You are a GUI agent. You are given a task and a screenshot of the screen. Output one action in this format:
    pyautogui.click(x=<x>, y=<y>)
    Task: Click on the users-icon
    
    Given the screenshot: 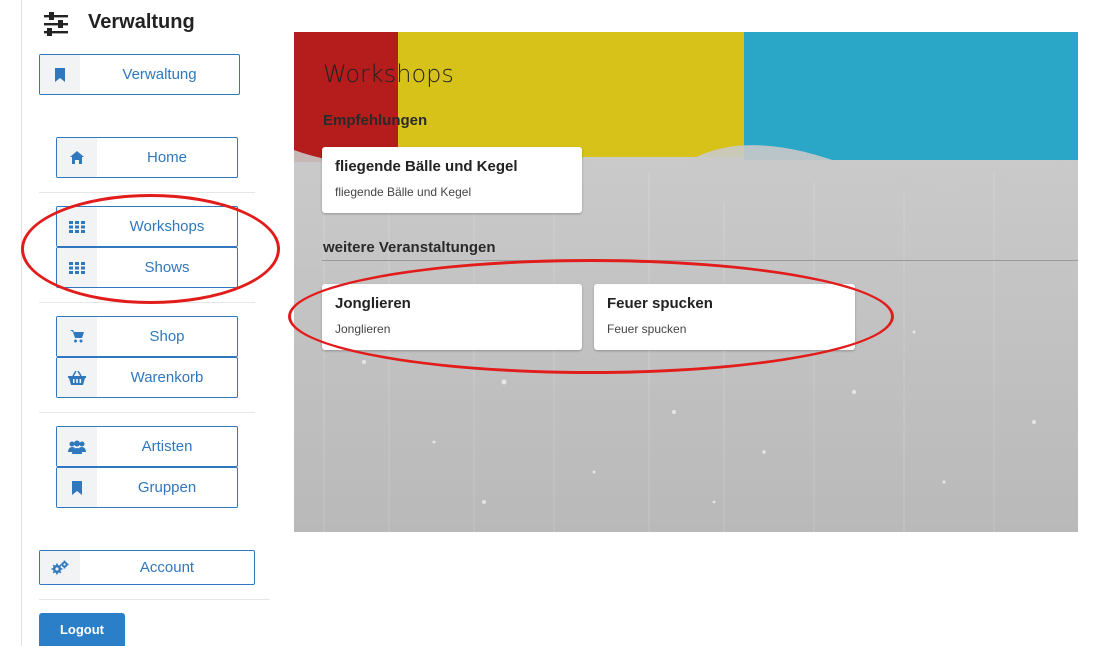 What is the action you would take?
    pyautogui.click(x=77, y=446)
    